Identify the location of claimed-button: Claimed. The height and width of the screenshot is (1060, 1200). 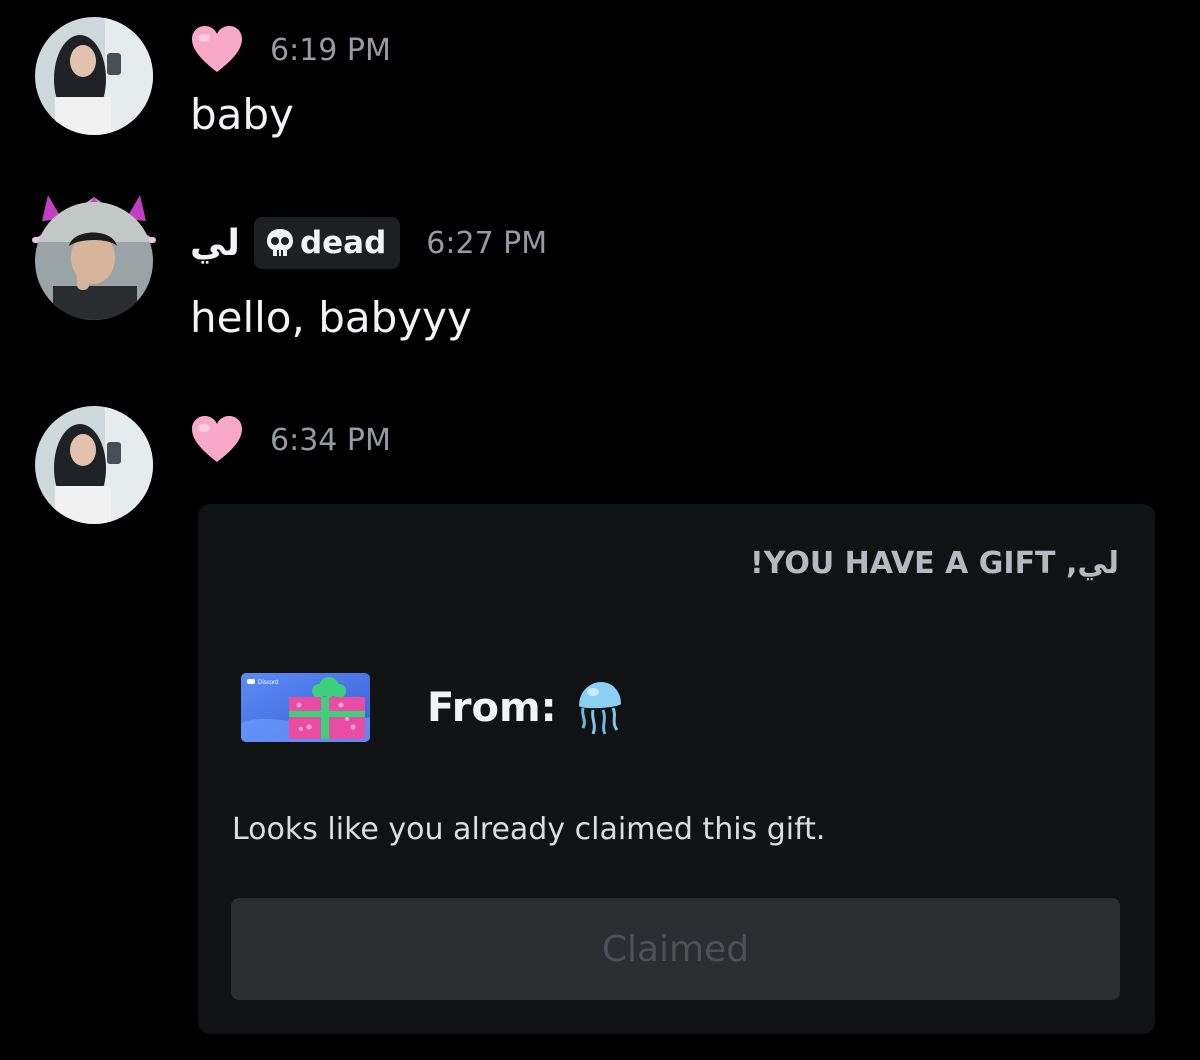
(675, 949).